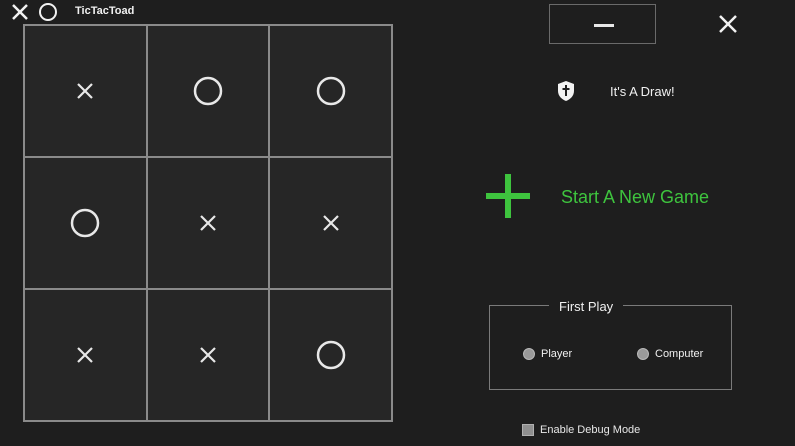 The height and width of the screenshot is (446, 795). Describe the element at coordinates (566, 91) in the screenshot. I see `shield-icon` at that location.